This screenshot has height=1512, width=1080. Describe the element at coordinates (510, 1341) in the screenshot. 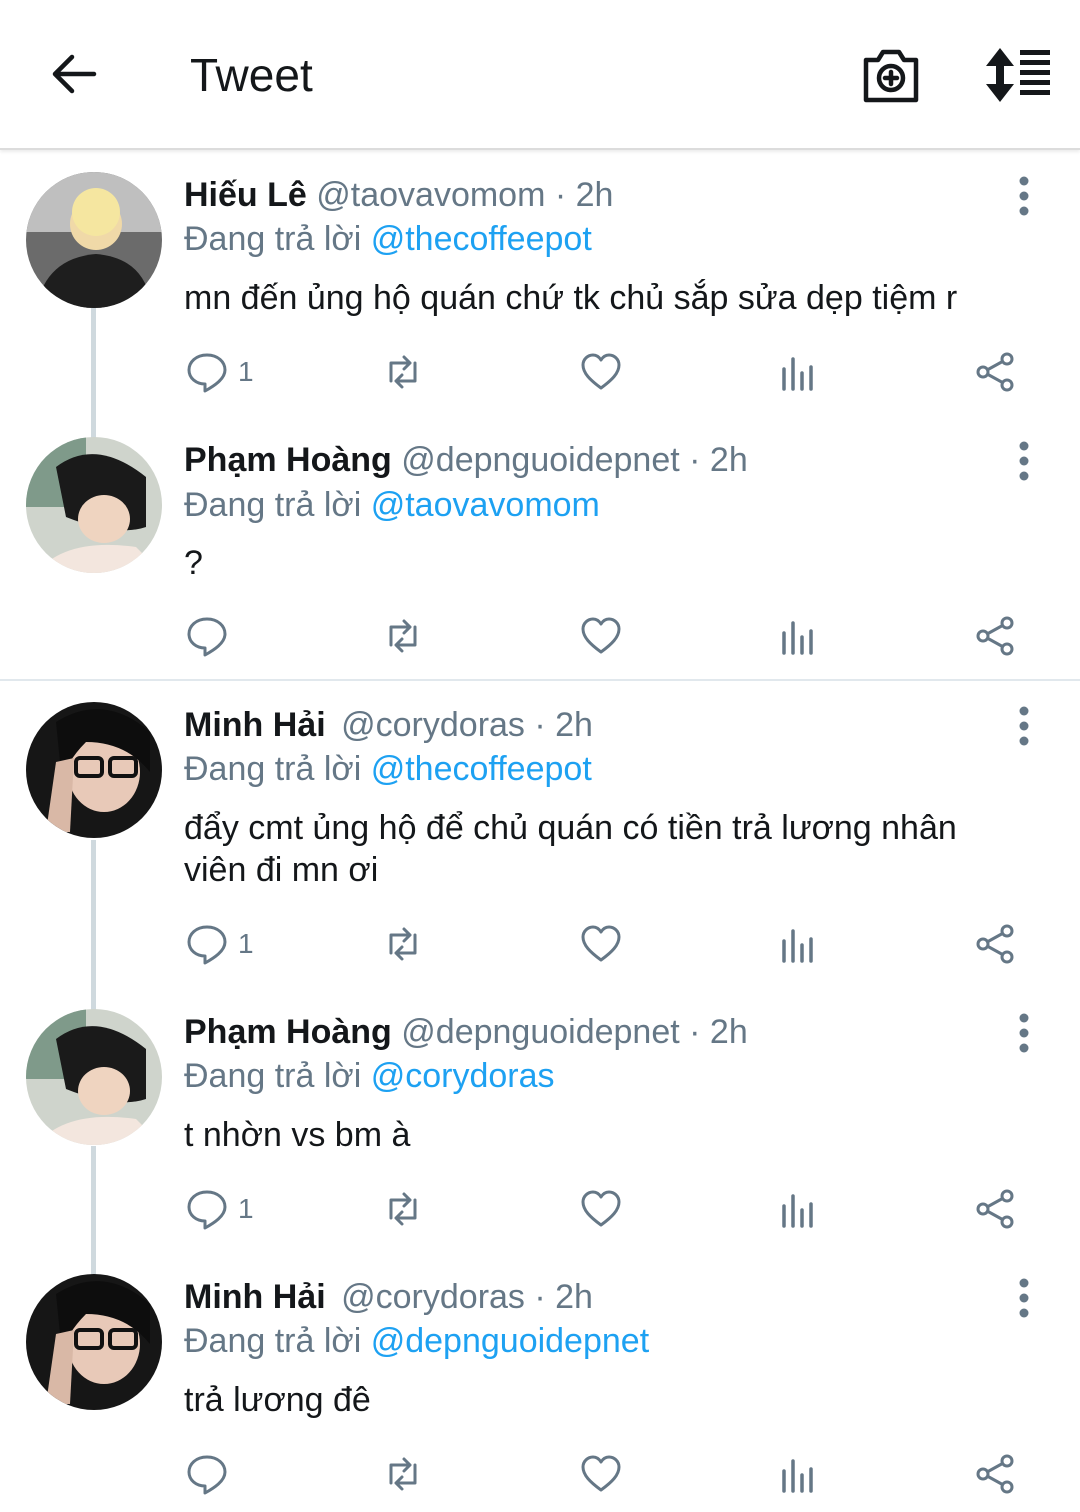

I see `reply-mention: @depnguoidepnet` at that location.